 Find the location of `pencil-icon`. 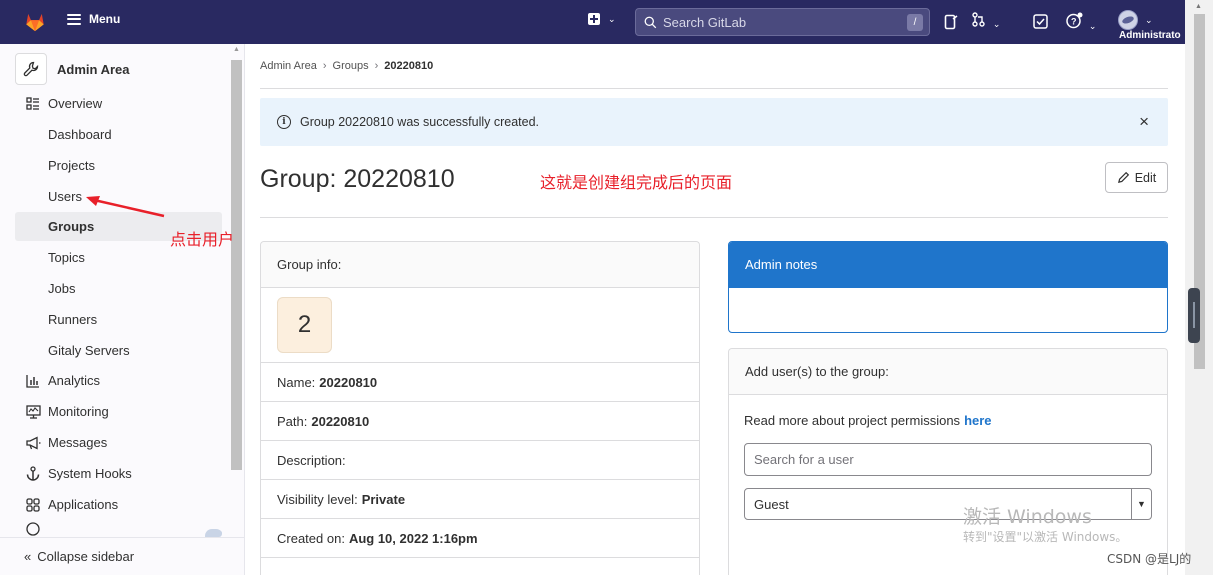

pencil-icon is located at coordinates (1123, 177).